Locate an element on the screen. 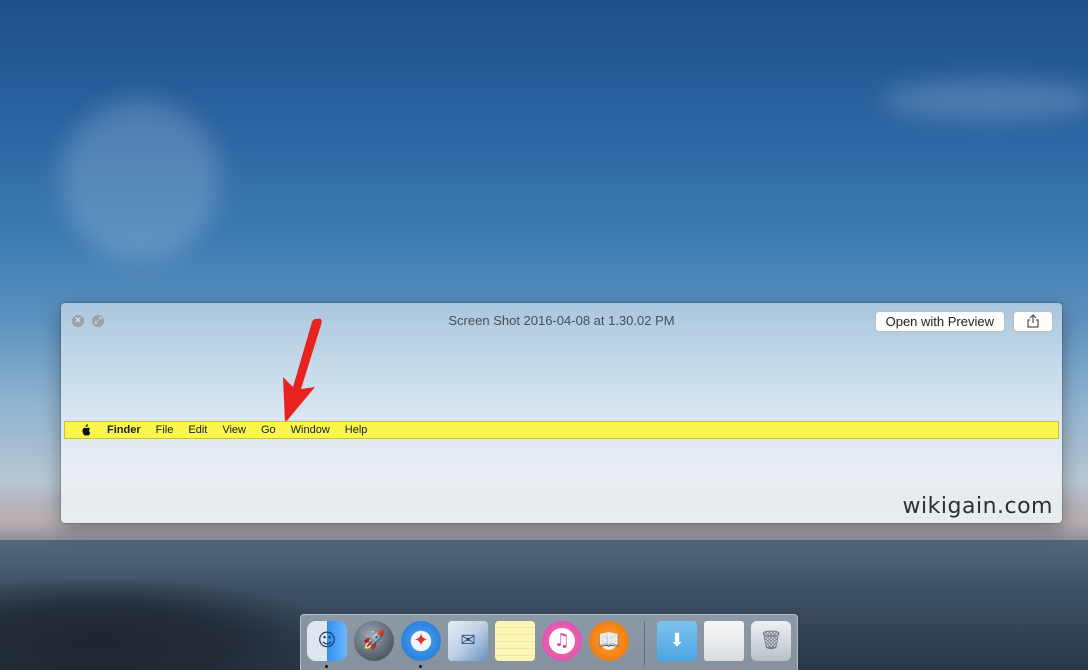 The width and height of the screenshot is (1088, 670). safari-glyph: ✦ is located at coordinates (421, 640).